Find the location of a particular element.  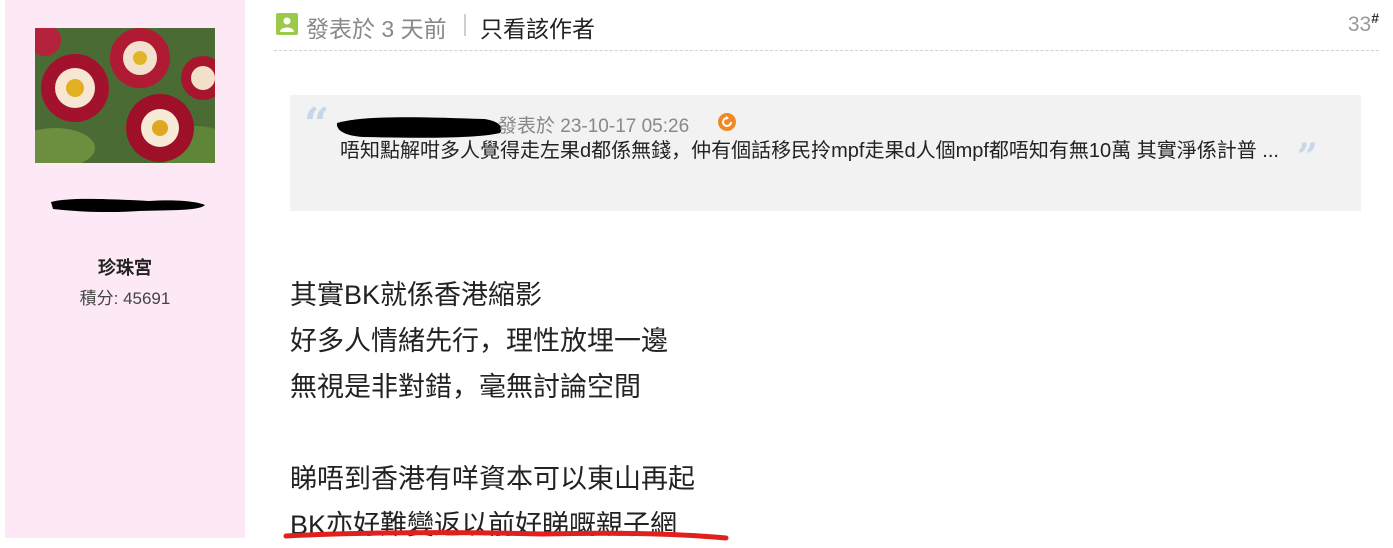

avatar is located at coordinates (125, 95).